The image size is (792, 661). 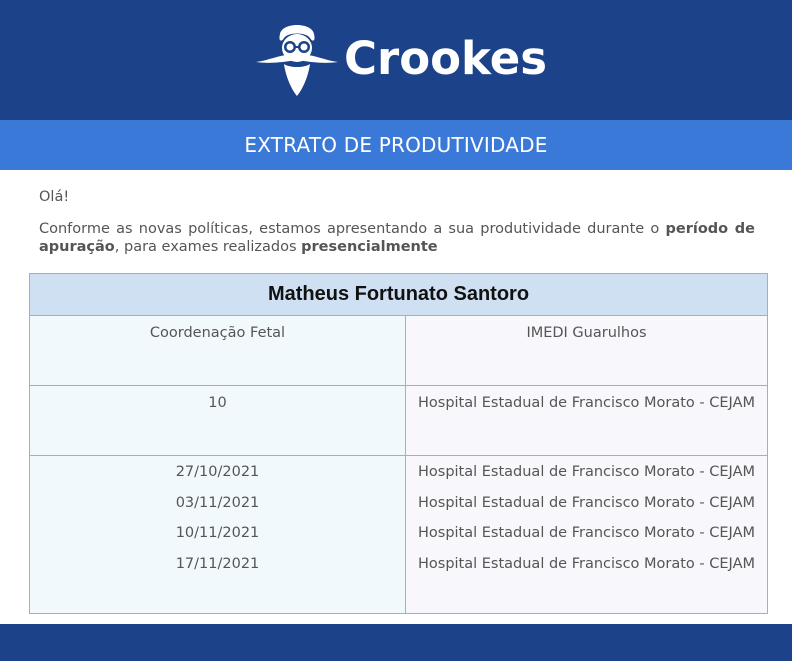 I want to click on entry-date: 10/11/2021, so click(x=217, y=533).